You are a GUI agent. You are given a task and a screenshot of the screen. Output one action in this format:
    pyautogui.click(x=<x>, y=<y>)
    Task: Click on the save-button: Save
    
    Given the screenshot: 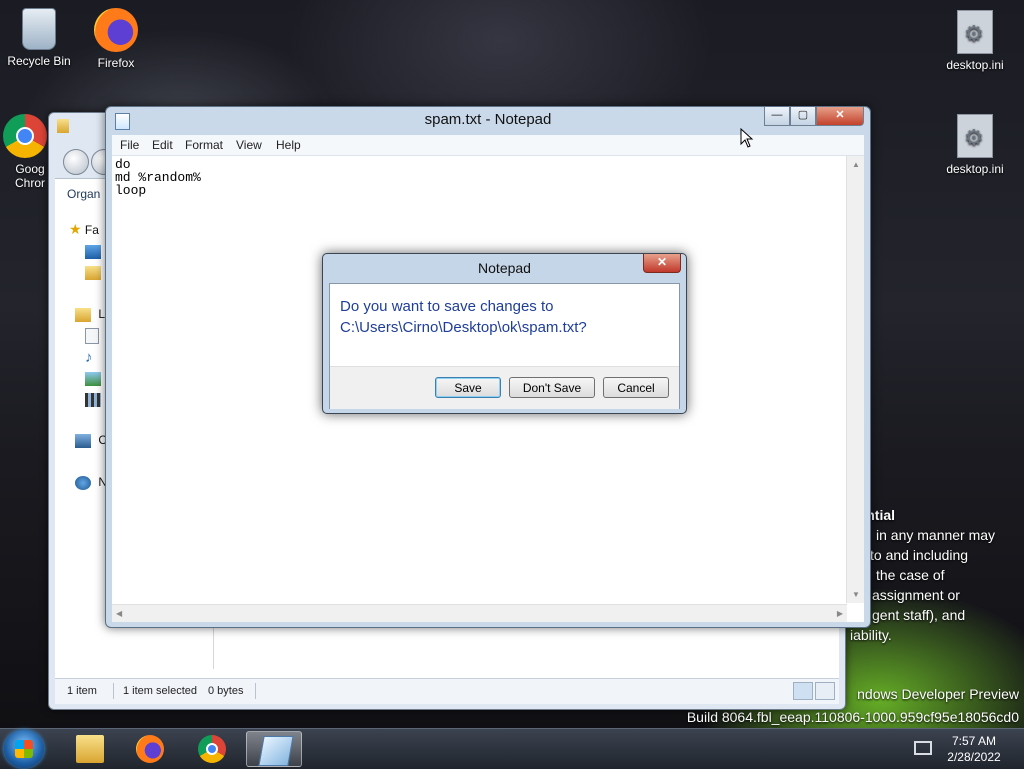 What is the action you would take?
    pyautogui.click(x=468, y=387)
    